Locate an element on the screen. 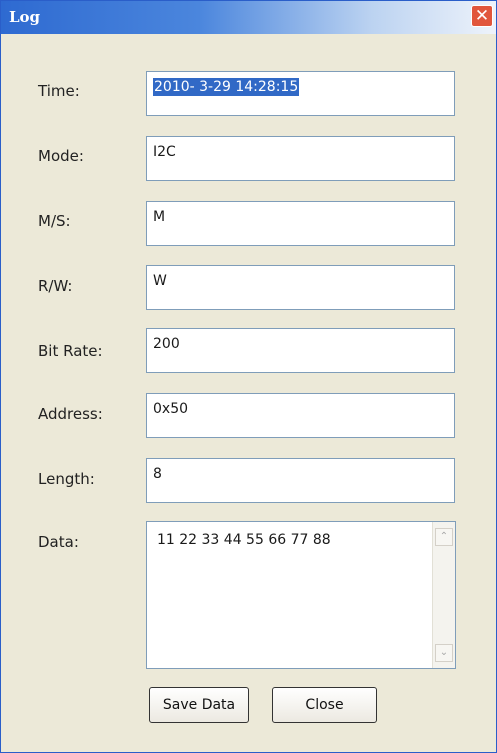 The width and height of the screenshot is (497, 753). rw-value: W is located at coordinates (160, 281).